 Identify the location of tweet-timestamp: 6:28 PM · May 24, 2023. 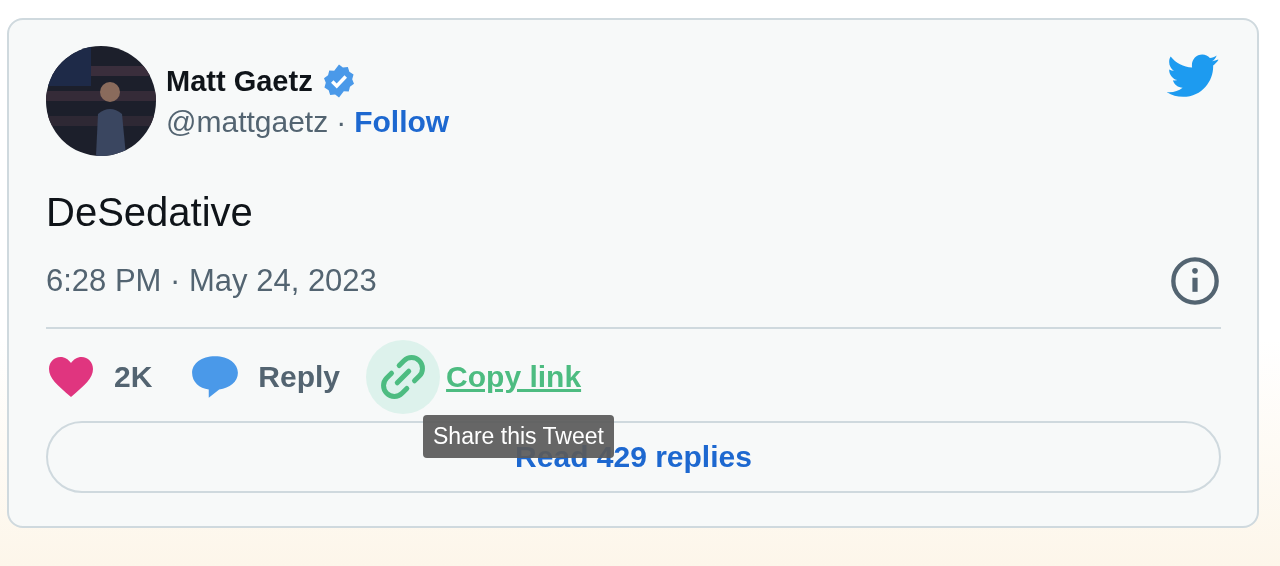
(211, 281).